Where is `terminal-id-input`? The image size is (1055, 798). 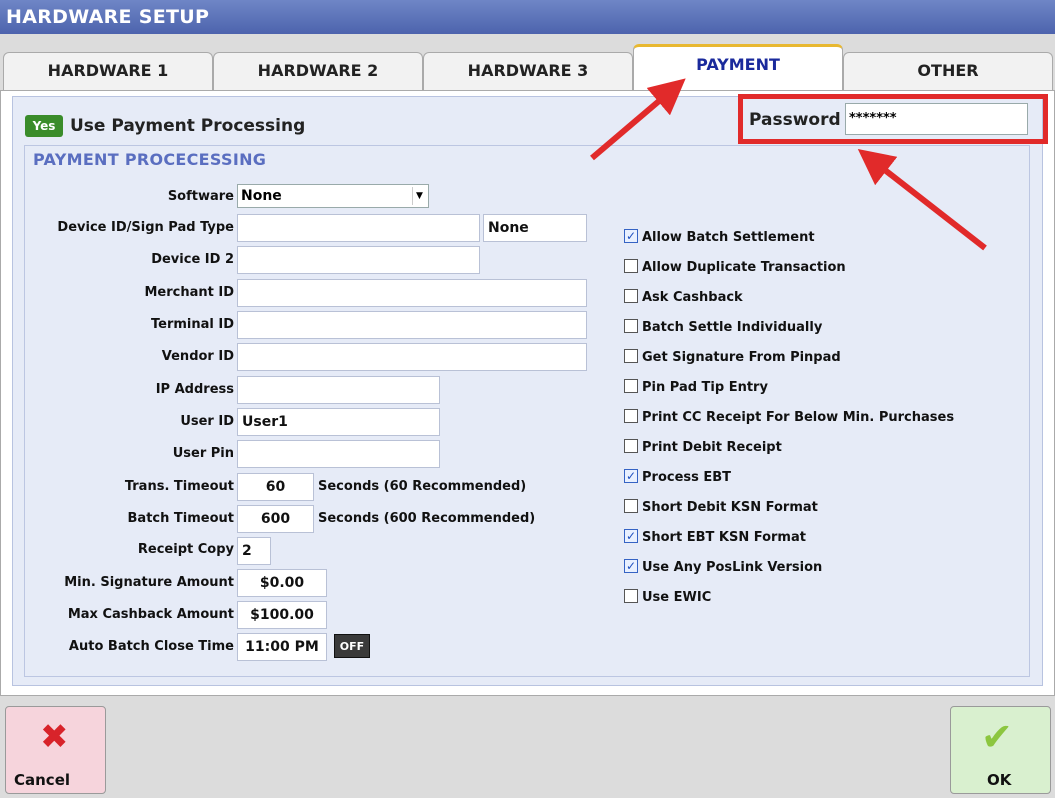
terminal-id-input is located at coordinates (412, 325).